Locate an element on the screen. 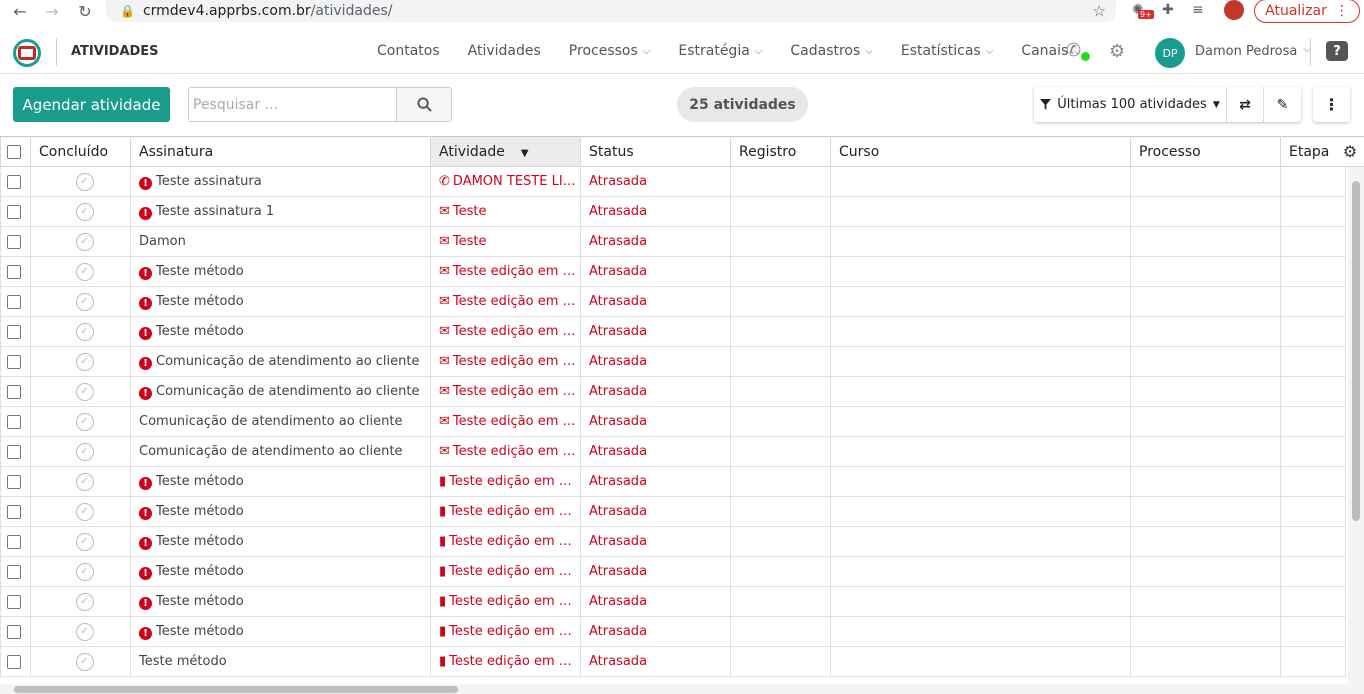 This screenshot has width=1364, height=694. assinatura-cell: ! Teste assinatura is located at coordinates (280, 181).